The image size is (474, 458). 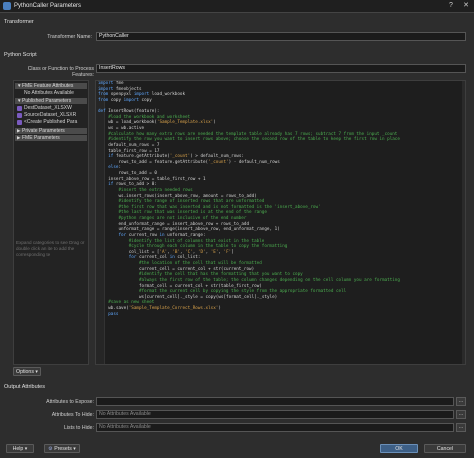 I want to click on param-item: SourceDataset_XLSXR, so click(x=52, y=115).